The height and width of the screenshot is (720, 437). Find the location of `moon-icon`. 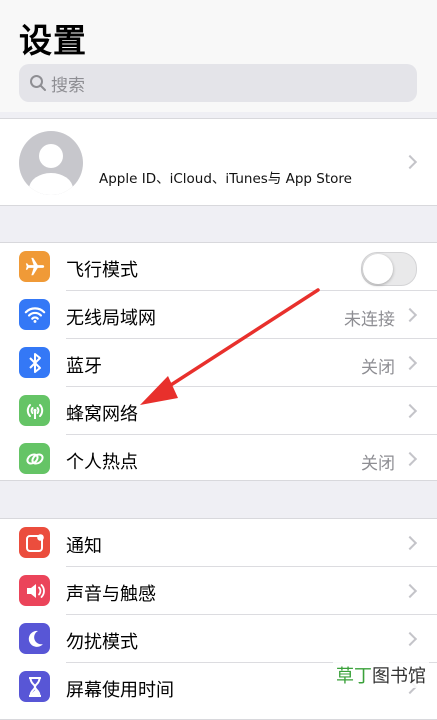

moon-icon is located at coordinates (34, 638).